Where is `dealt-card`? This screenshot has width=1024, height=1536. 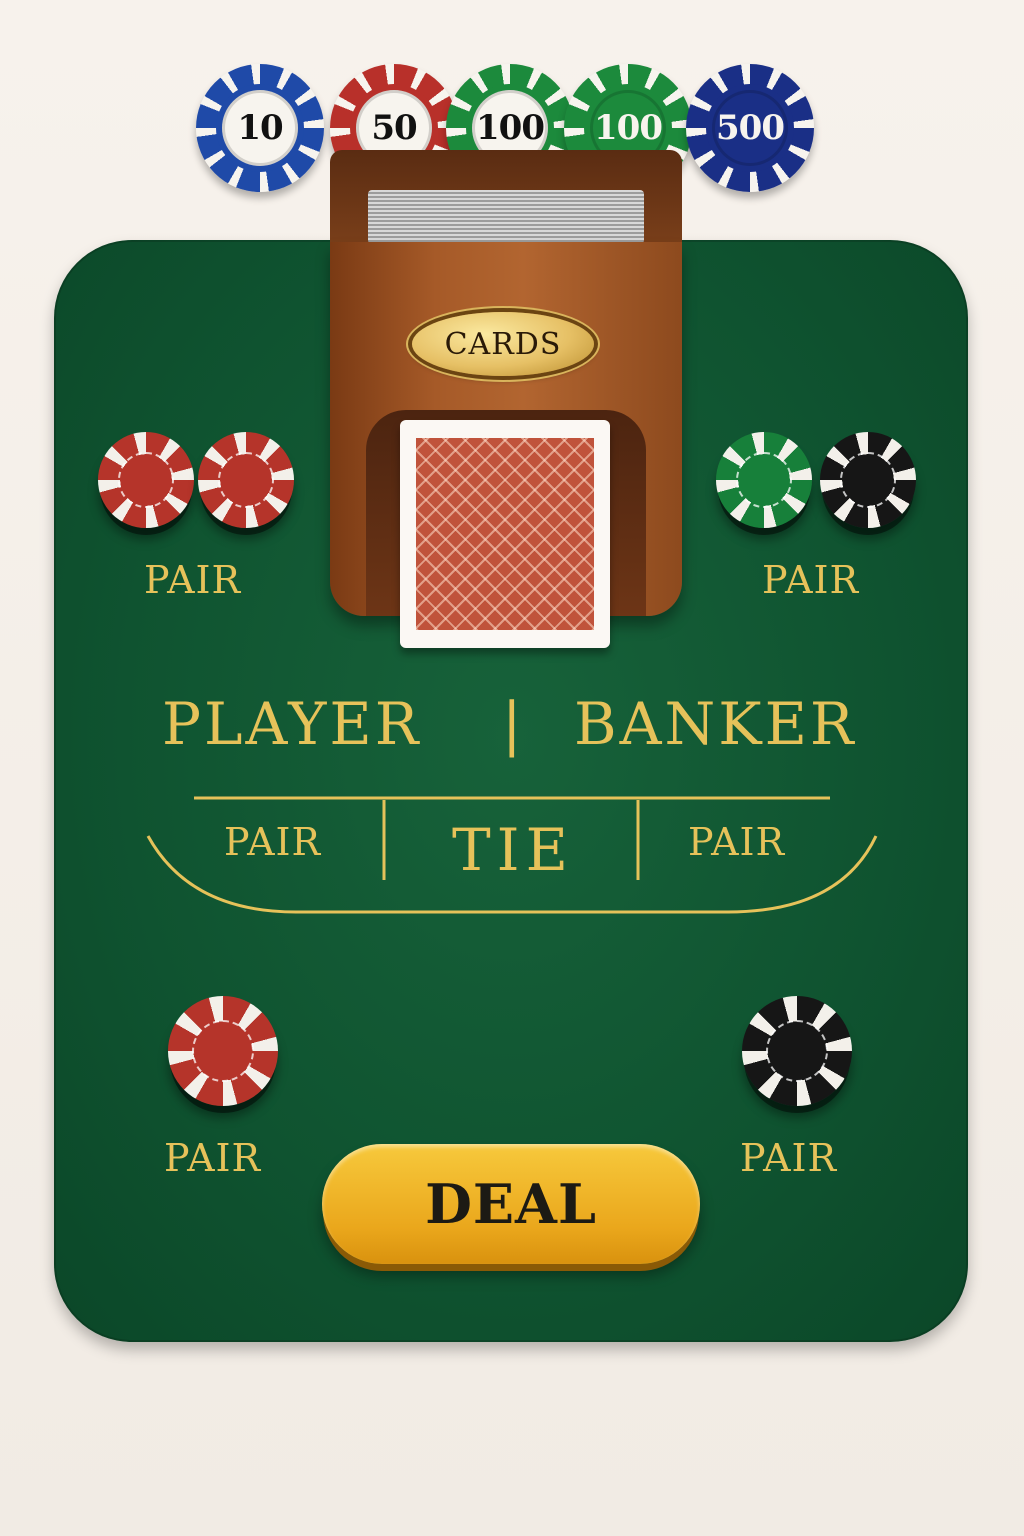 dealt-card is located at coordinates (505, 534).